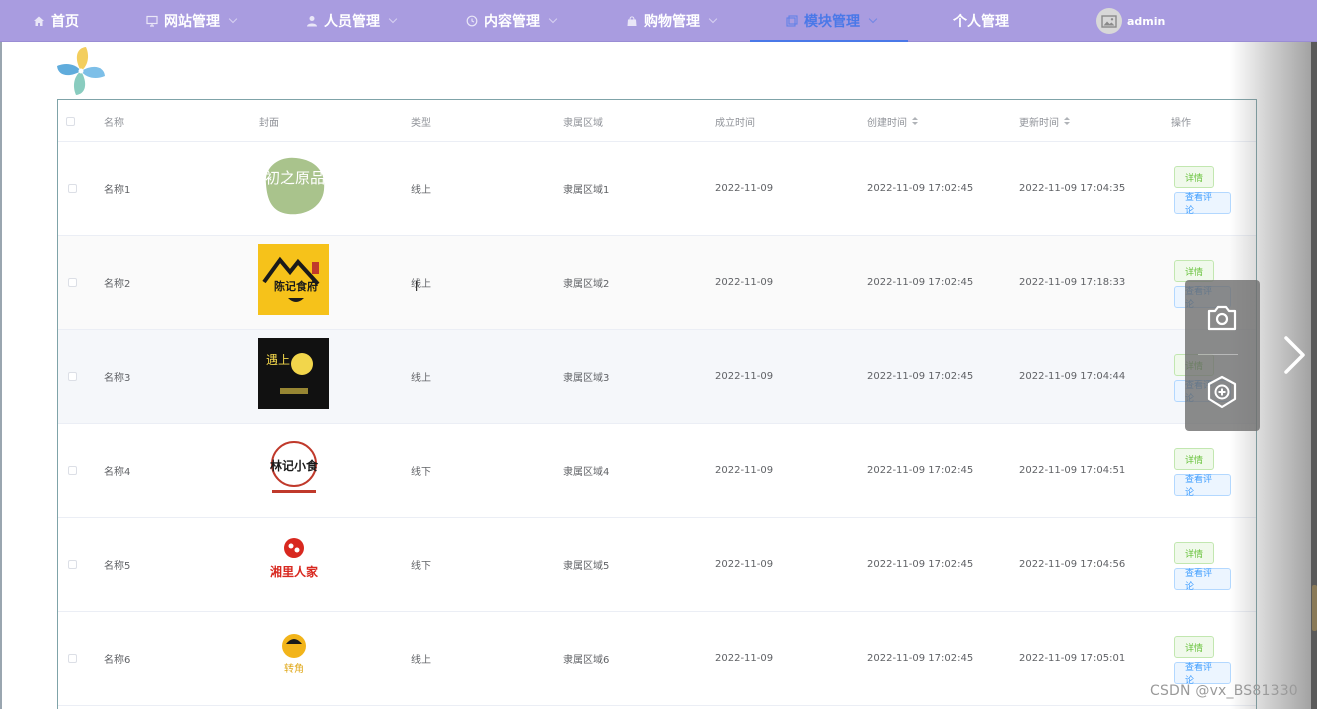 The image size is (1317, 709). I want to click on header-founded: 成立时间, so click(735, 123).